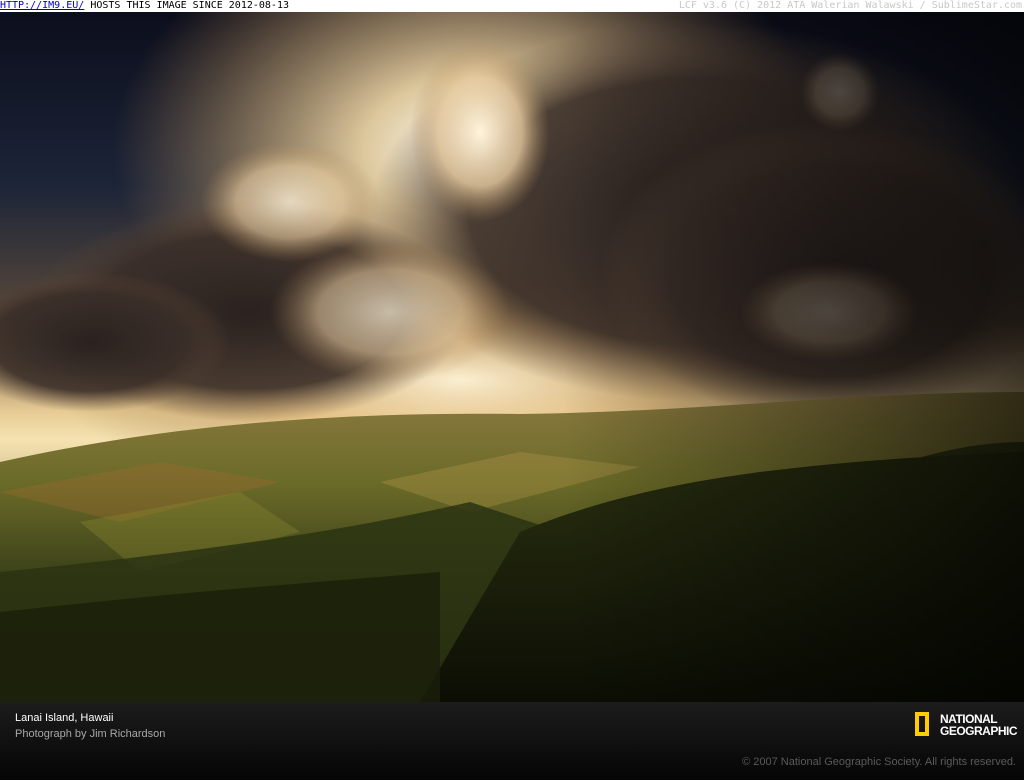 The height and width of the screenshot is (780, 1024). I want to click on photo-title: Lanai Island, Hawaii, so click(64, 718).